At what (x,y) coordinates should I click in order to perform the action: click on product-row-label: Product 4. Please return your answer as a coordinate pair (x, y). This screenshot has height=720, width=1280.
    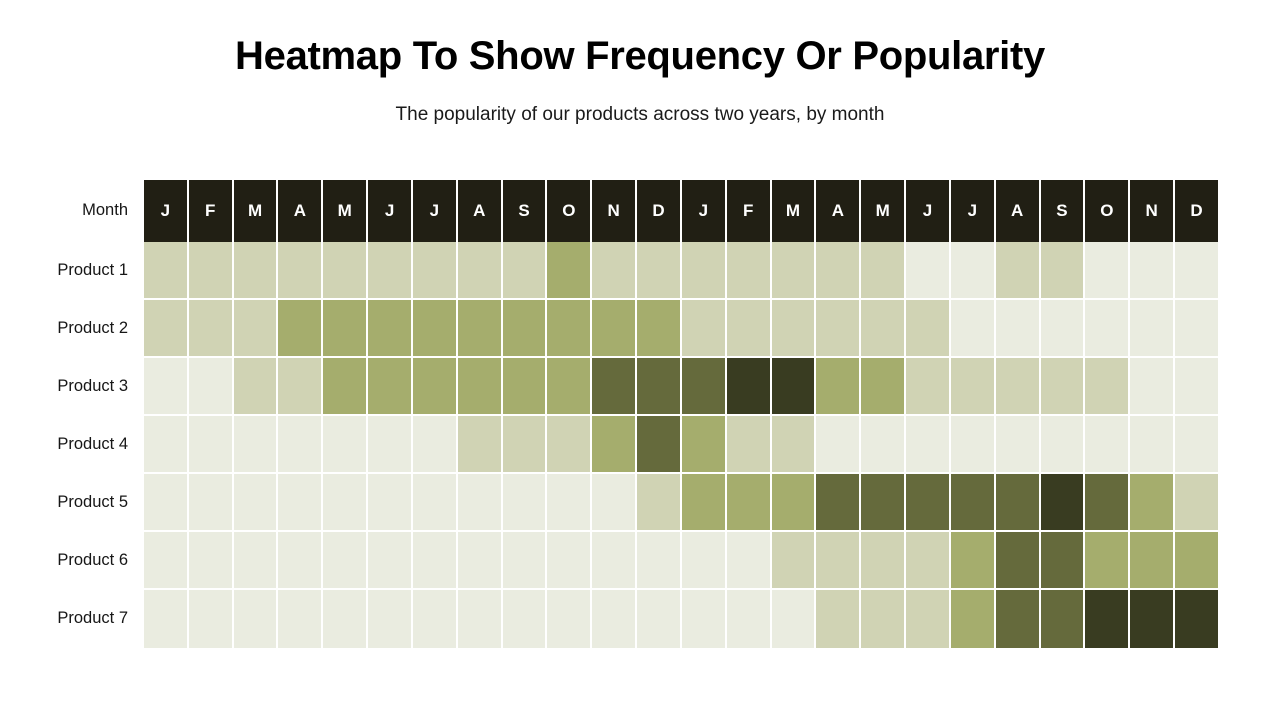
    Looking at the image, I should click on (92, 444).